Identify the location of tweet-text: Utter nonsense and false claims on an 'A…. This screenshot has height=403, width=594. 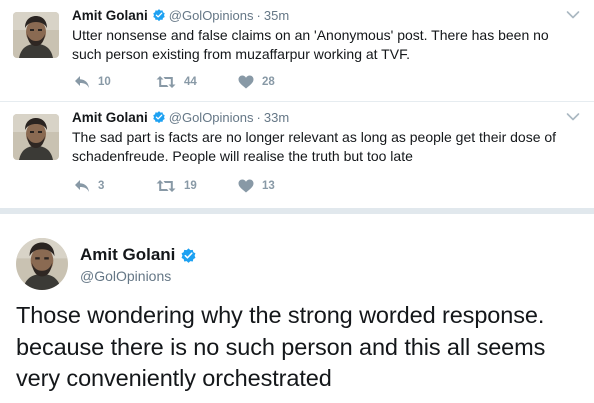
(310, 44).